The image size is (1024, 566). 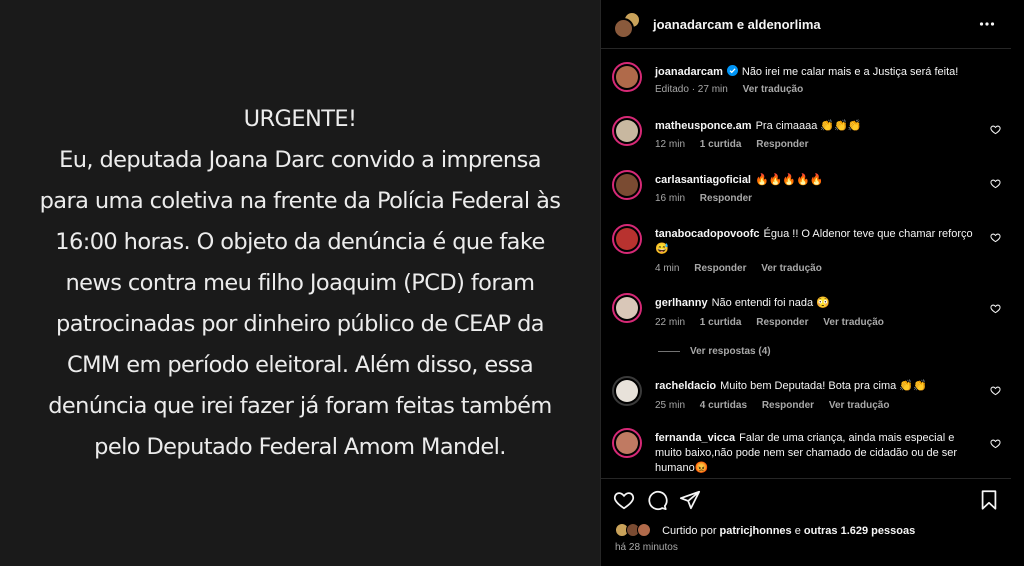 I want to click on liker-avatars, so click(x=635, y=530).